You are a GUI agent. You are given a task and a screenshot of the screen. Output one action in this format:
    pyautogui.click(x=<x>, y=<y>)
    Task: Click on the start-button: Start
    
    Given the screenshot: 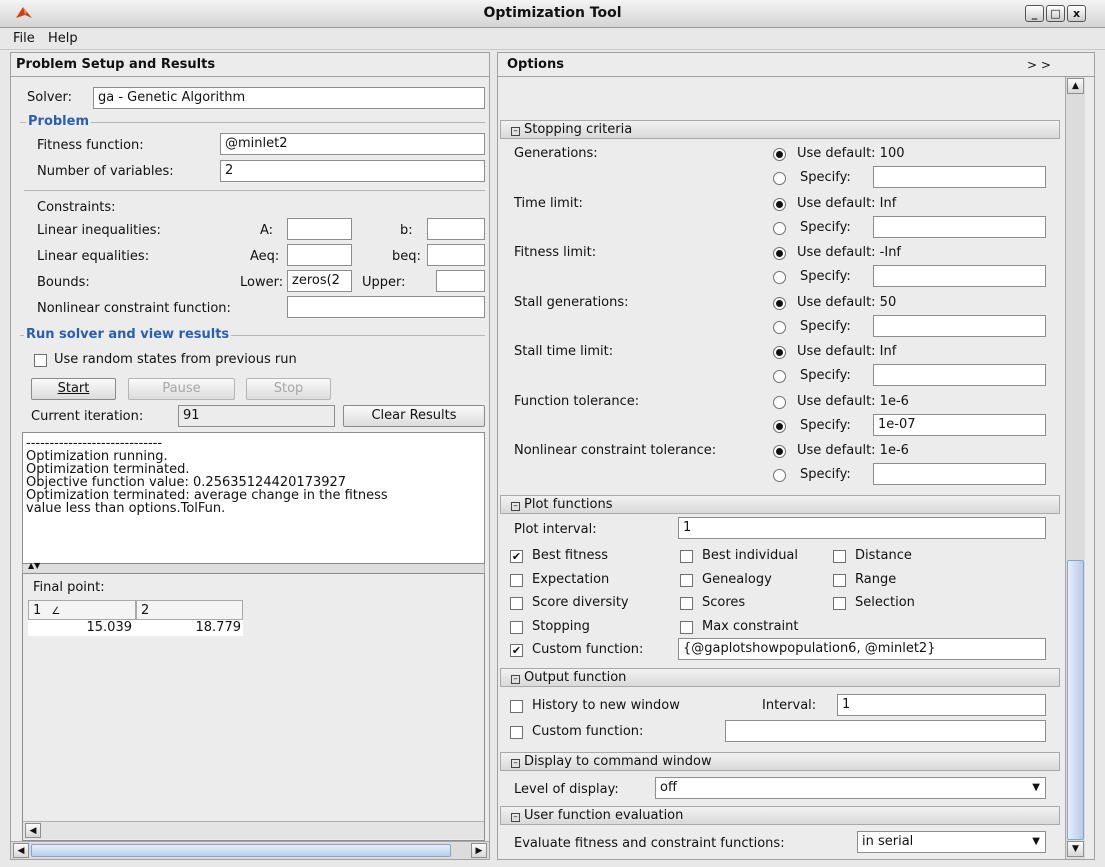 What is the action you would take?
    pyautogui.click(x=73, y=389)
    